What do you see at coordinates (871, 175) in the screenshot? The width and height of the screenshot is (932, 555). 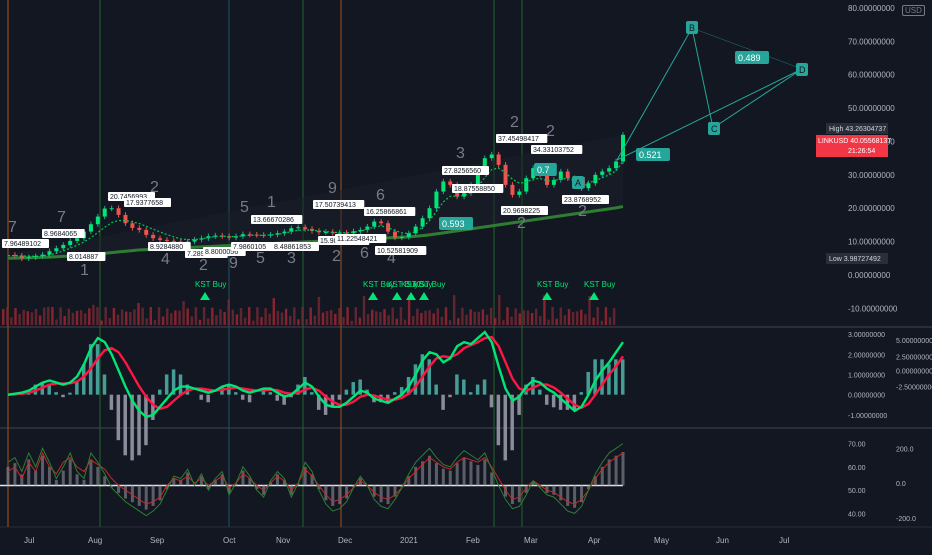 I see `price-axis-label: 30.00000000` at bounding box center [871, 175].